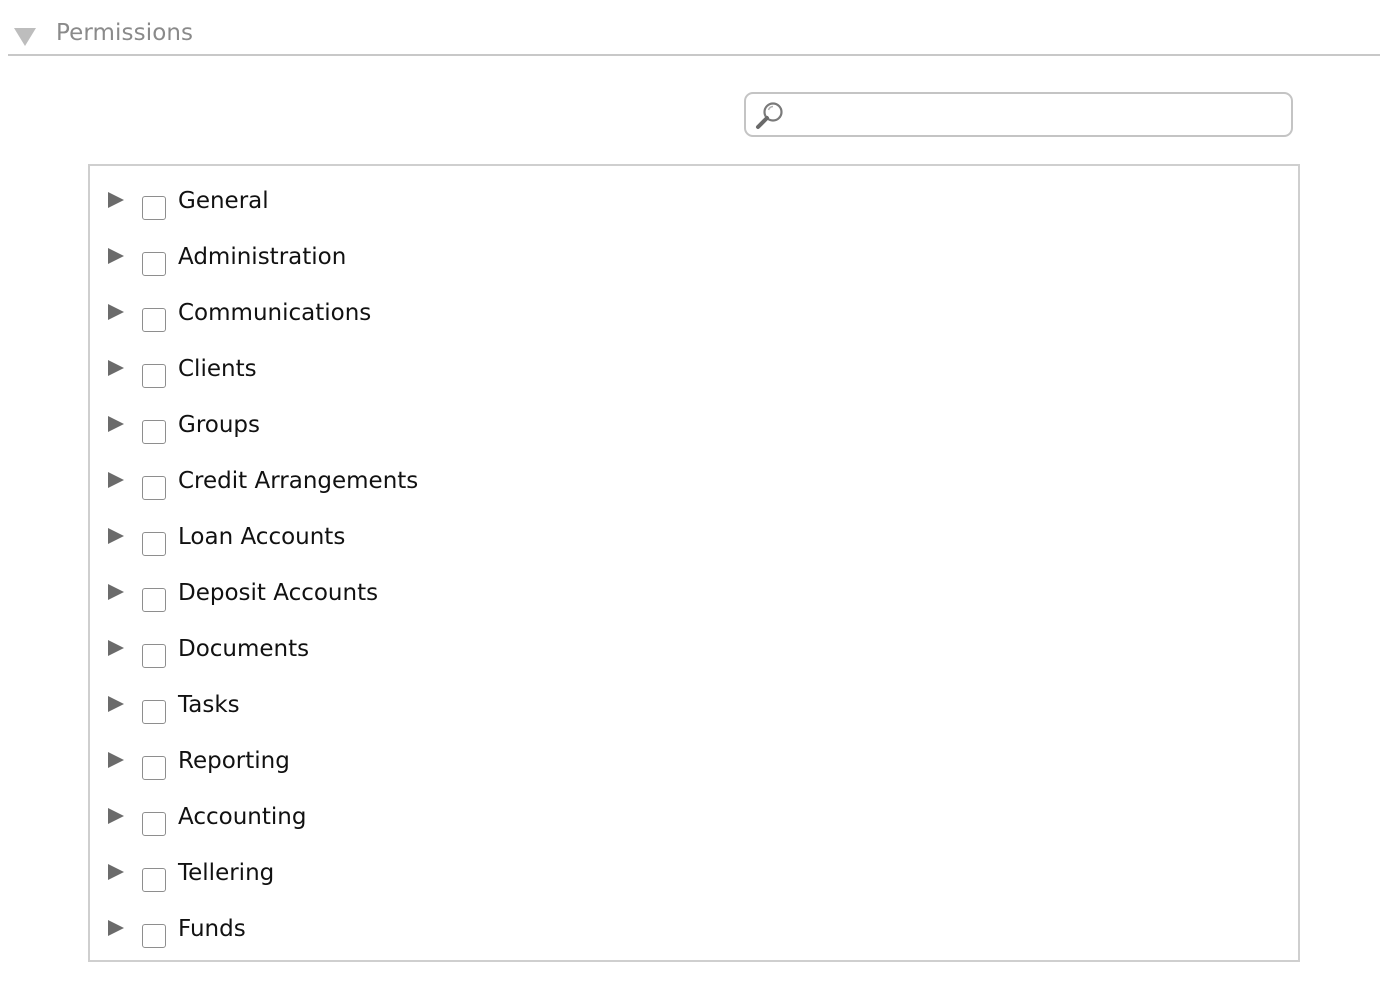 This screenshot has height=992, width=1388. Describe the element at coordinates (298, 481) in the screenshot. I see `tree-item-label: Credit Arrangements` at that location.